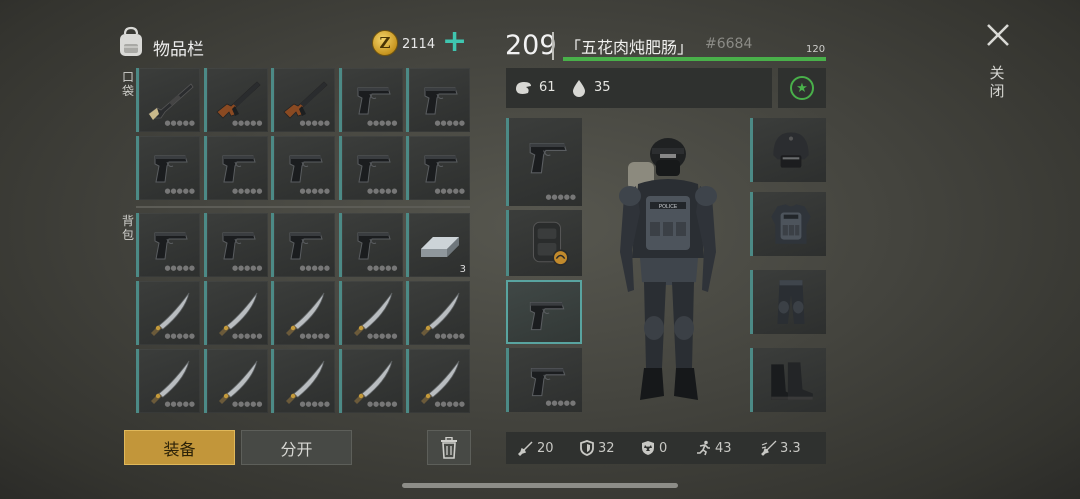 Image resolution: width=1080 pixels, height=499 pixels. Describe the element at coordinates (131, 41) in the screenshot. I see `backpack-icon` at that location.